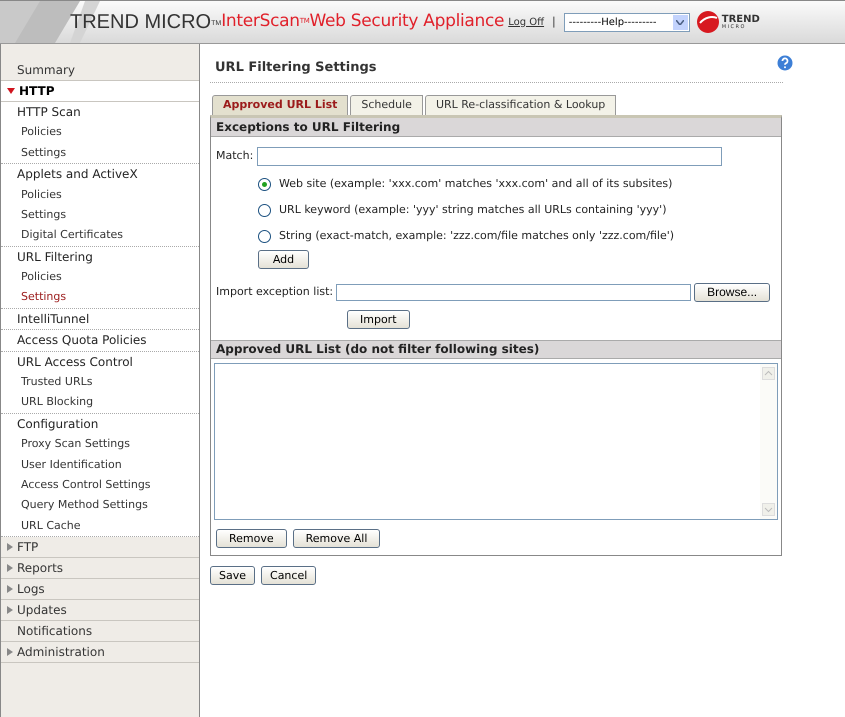 The width and height of the screenshot is (845, 717). I want to click on nav-subitem: Access Control Settings, so click(100, 485).